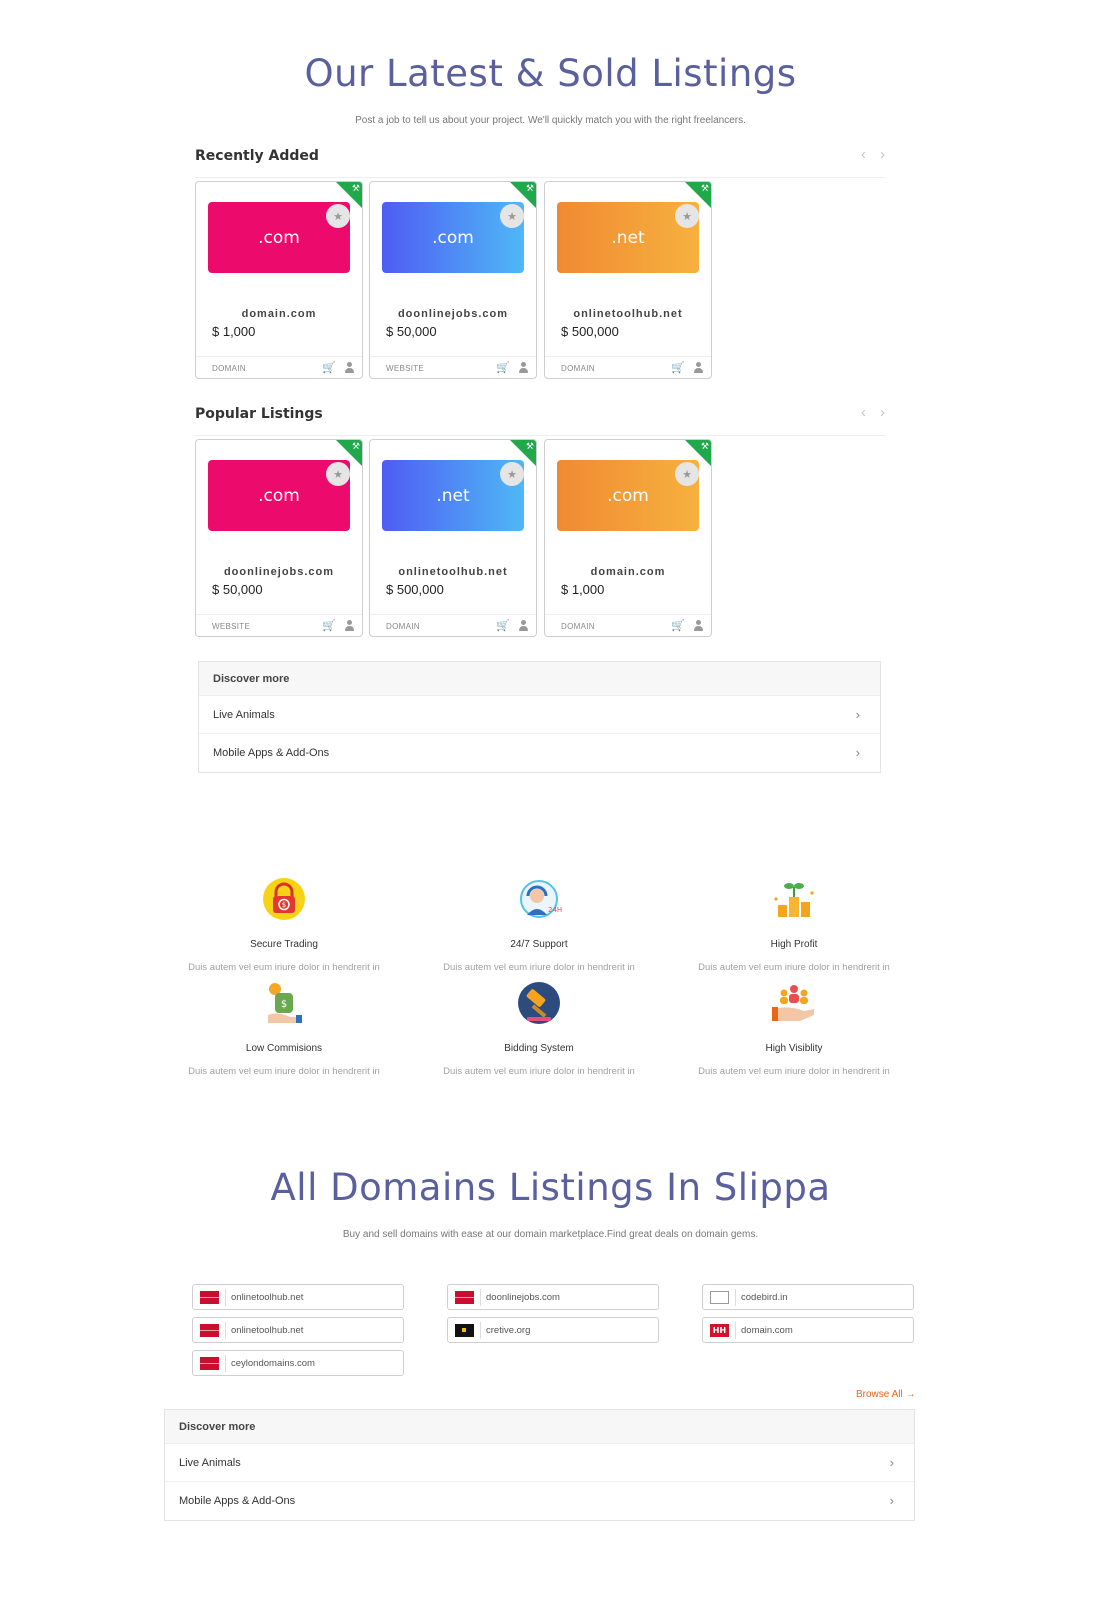  What do you see at coordinates (539, 899) in the screenshot?
I see `support-agent-icon: 24H` at bounding box center [539, 899].